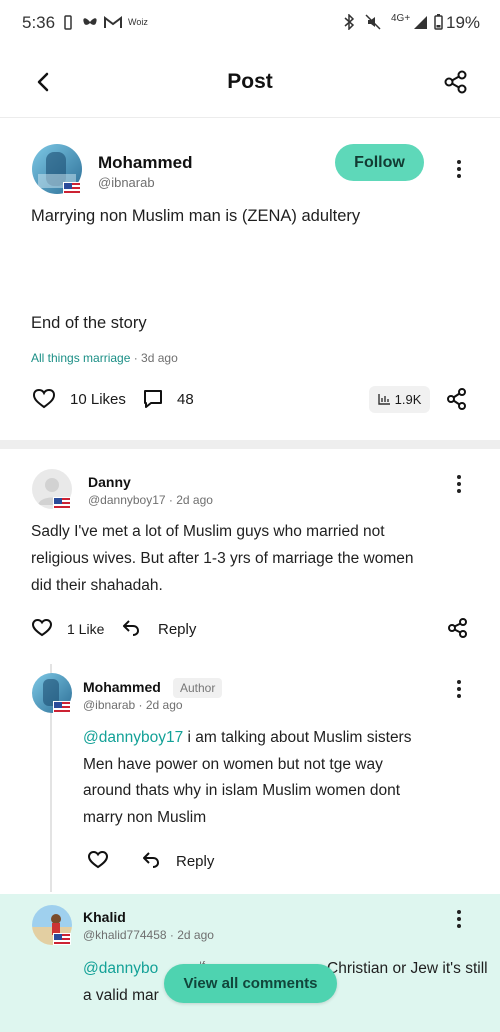 Image resolution: width=500 pixels, height=1032 pixels. I want to click on comment-meta: @ibnarab · 2d ago, so click(133, 705).